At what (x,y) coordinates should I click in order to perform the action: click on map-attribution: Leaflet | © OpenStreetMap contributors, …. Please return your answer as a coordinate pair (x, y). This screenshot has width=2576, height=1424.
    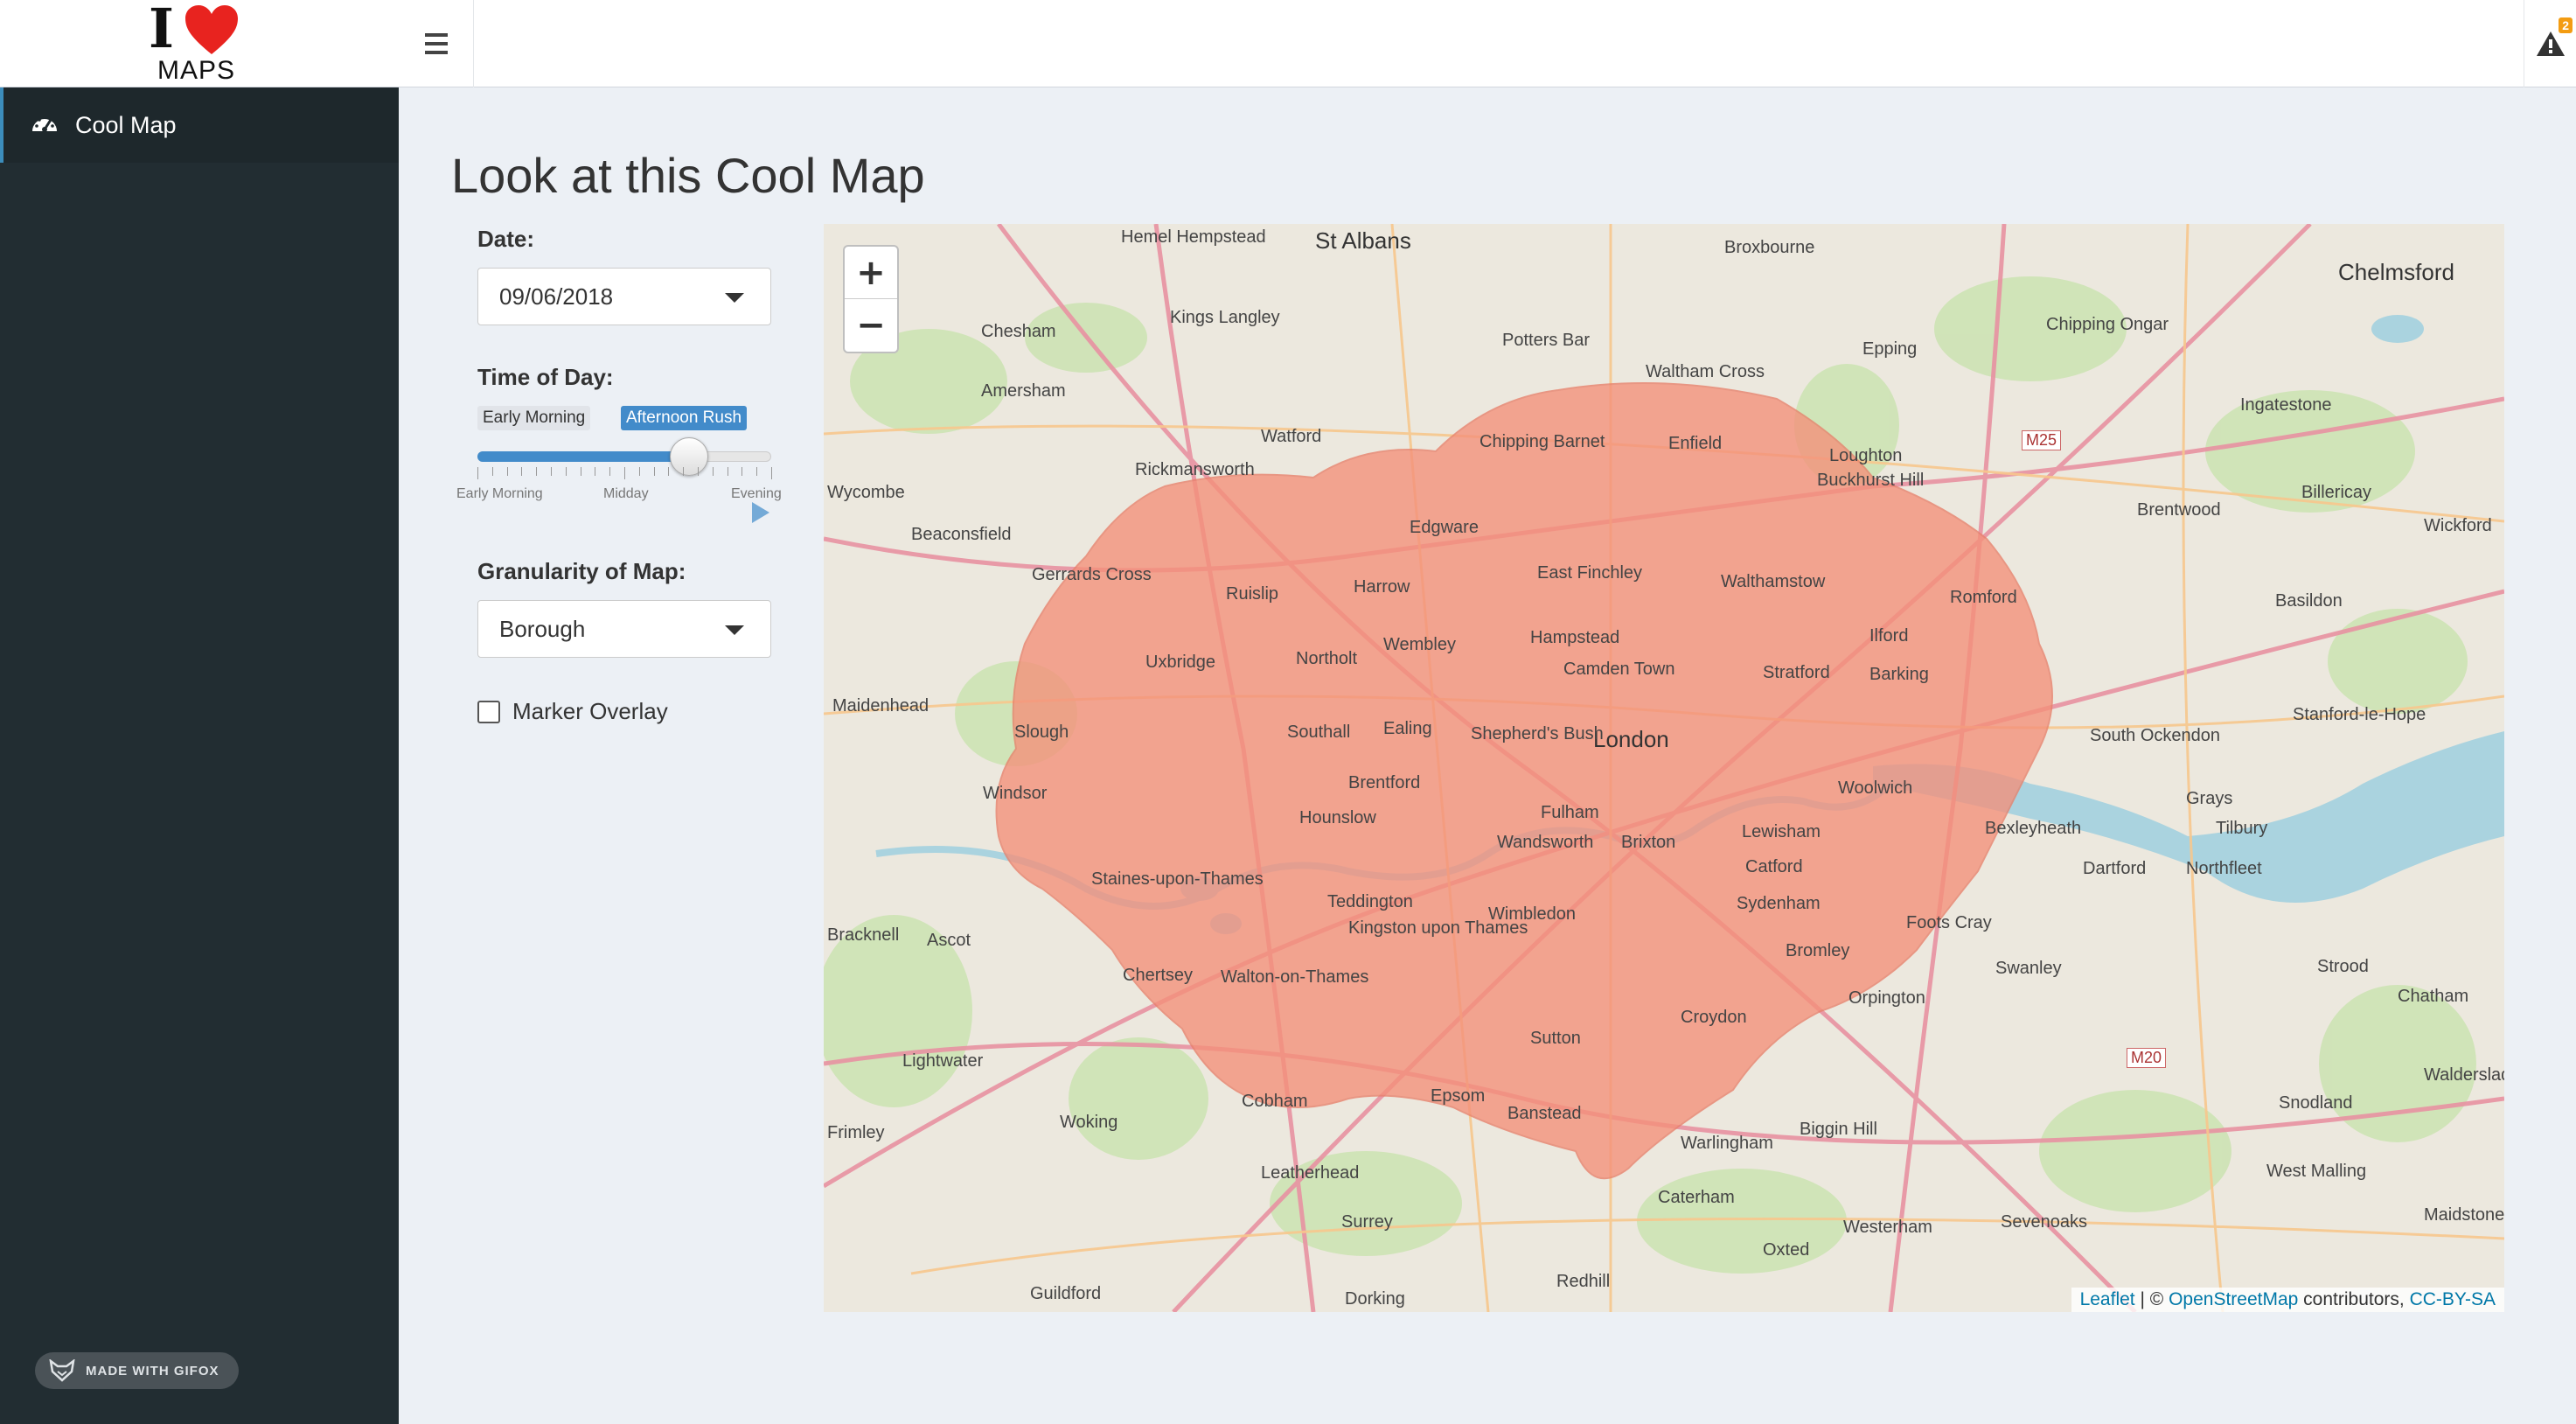
    Looking at the image, I should click on (2287, 1300).